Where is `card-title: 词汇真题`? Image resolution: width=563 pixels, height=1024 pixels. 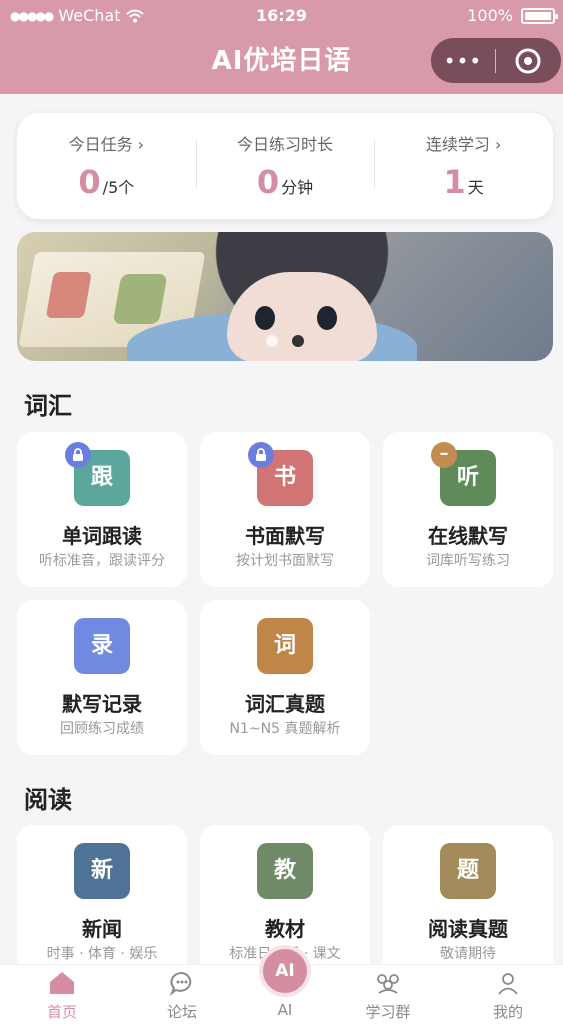 card-title: 词汇真题 is located at coordinates (285, 704).